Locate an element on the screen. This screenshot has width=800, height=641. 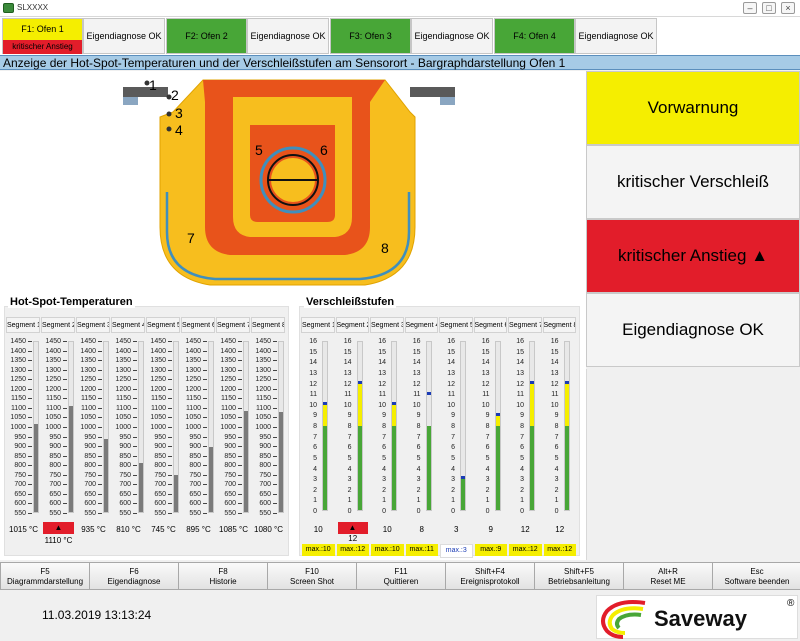
wear-tick-label: 8 is located at coordinates (453, 426).